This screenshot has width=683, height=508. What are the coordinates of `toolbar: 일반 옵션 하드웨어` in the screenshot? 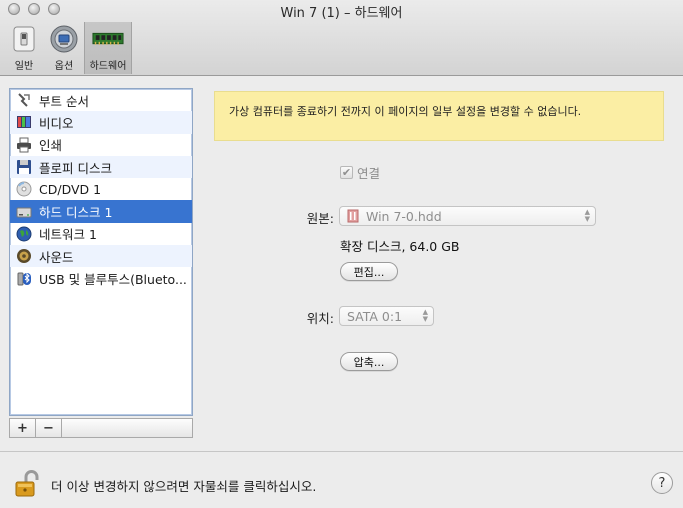 It's located at (68, 48).